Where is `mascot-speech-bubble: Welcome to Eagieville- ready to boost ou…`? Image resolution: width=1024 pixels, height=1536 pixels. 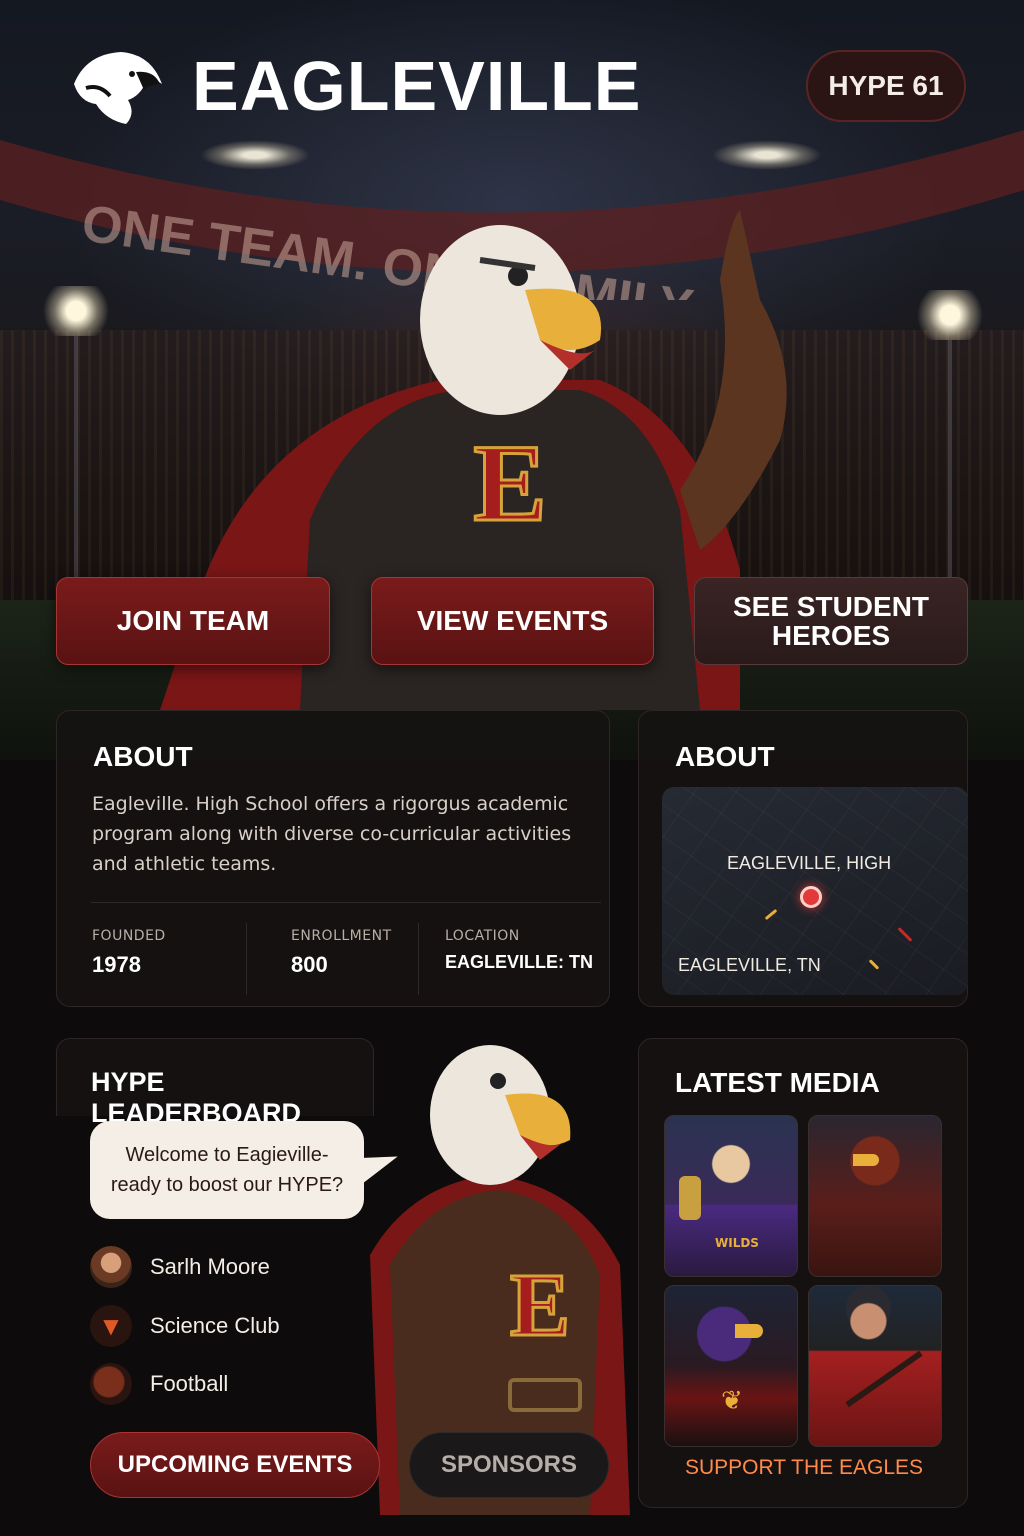
mascot-speech-bubble: Welcome to Eagieville- ready to boost ou… is located at coordinates (227, 1170).